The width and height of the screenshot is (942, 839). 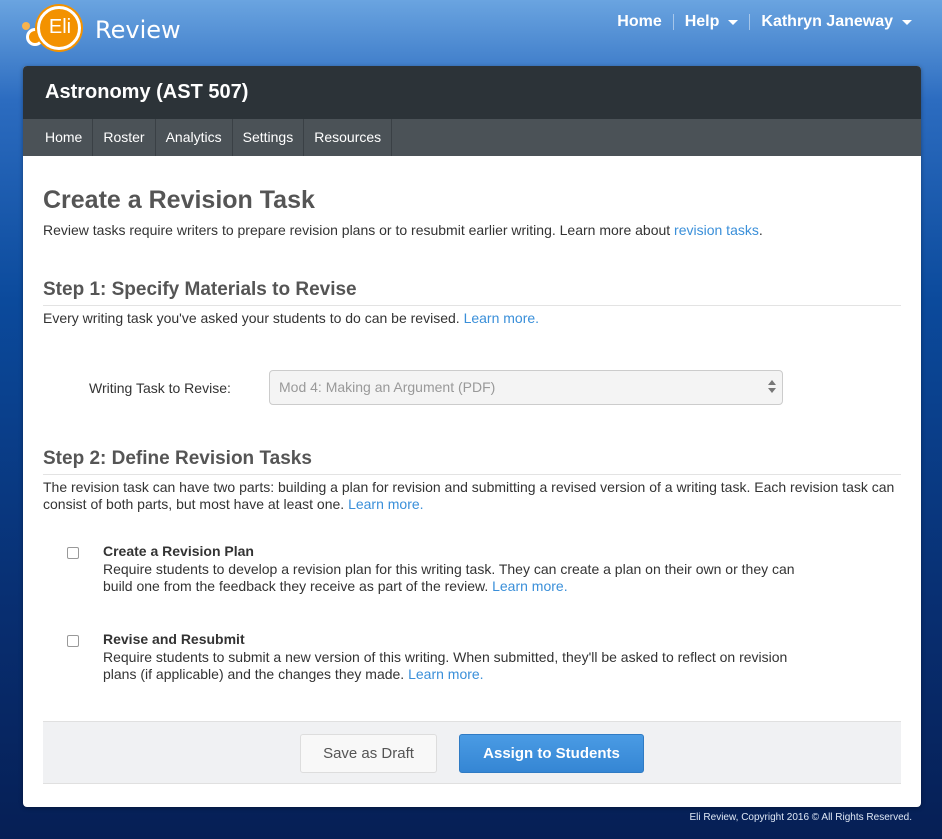 I want to click on logo-review-text: Review, so click(x=138, y=30).